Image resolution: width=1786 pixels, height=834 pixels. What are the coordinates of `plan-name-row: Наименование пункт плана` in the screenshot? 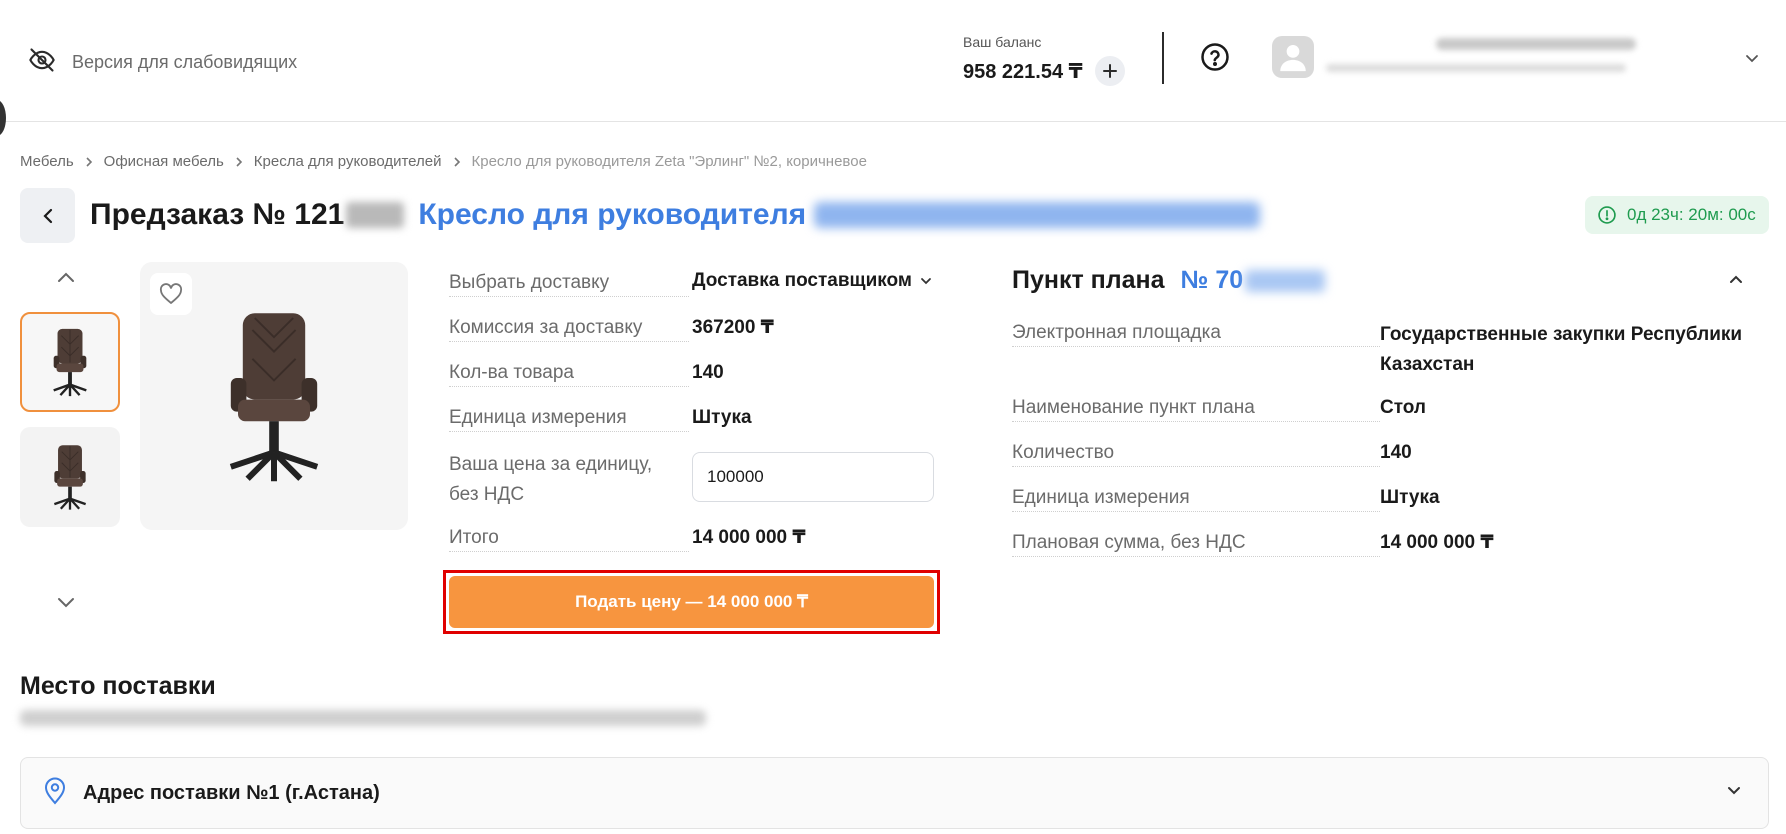 It's located at (1196, 408).